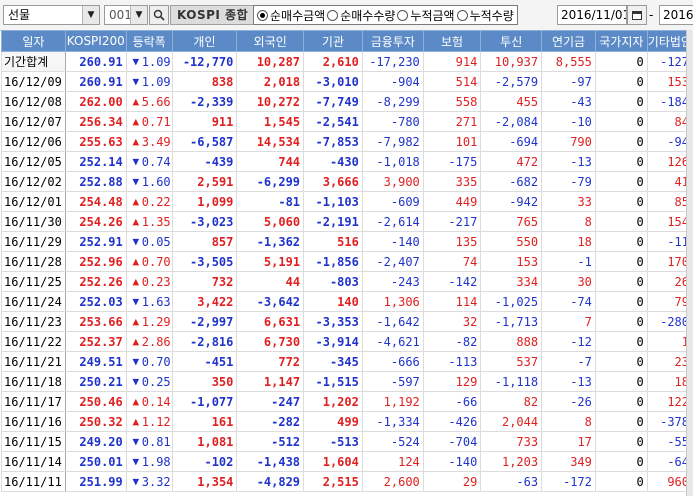 This screenshot has width=693, height=496. Describe the element at coordinates (333, 141) in the screenshot. I see `value-cell: -7,853` at that location.